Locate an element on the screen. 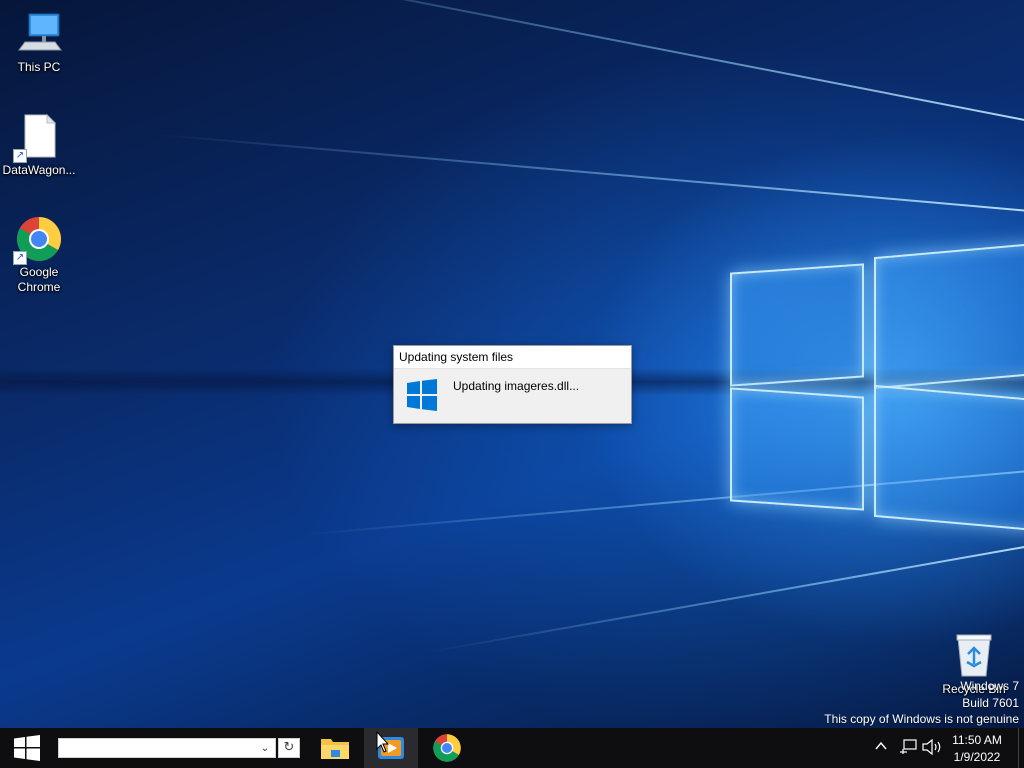  desktop-icon-this-pc: This PC is located at coordinates (39, 42).